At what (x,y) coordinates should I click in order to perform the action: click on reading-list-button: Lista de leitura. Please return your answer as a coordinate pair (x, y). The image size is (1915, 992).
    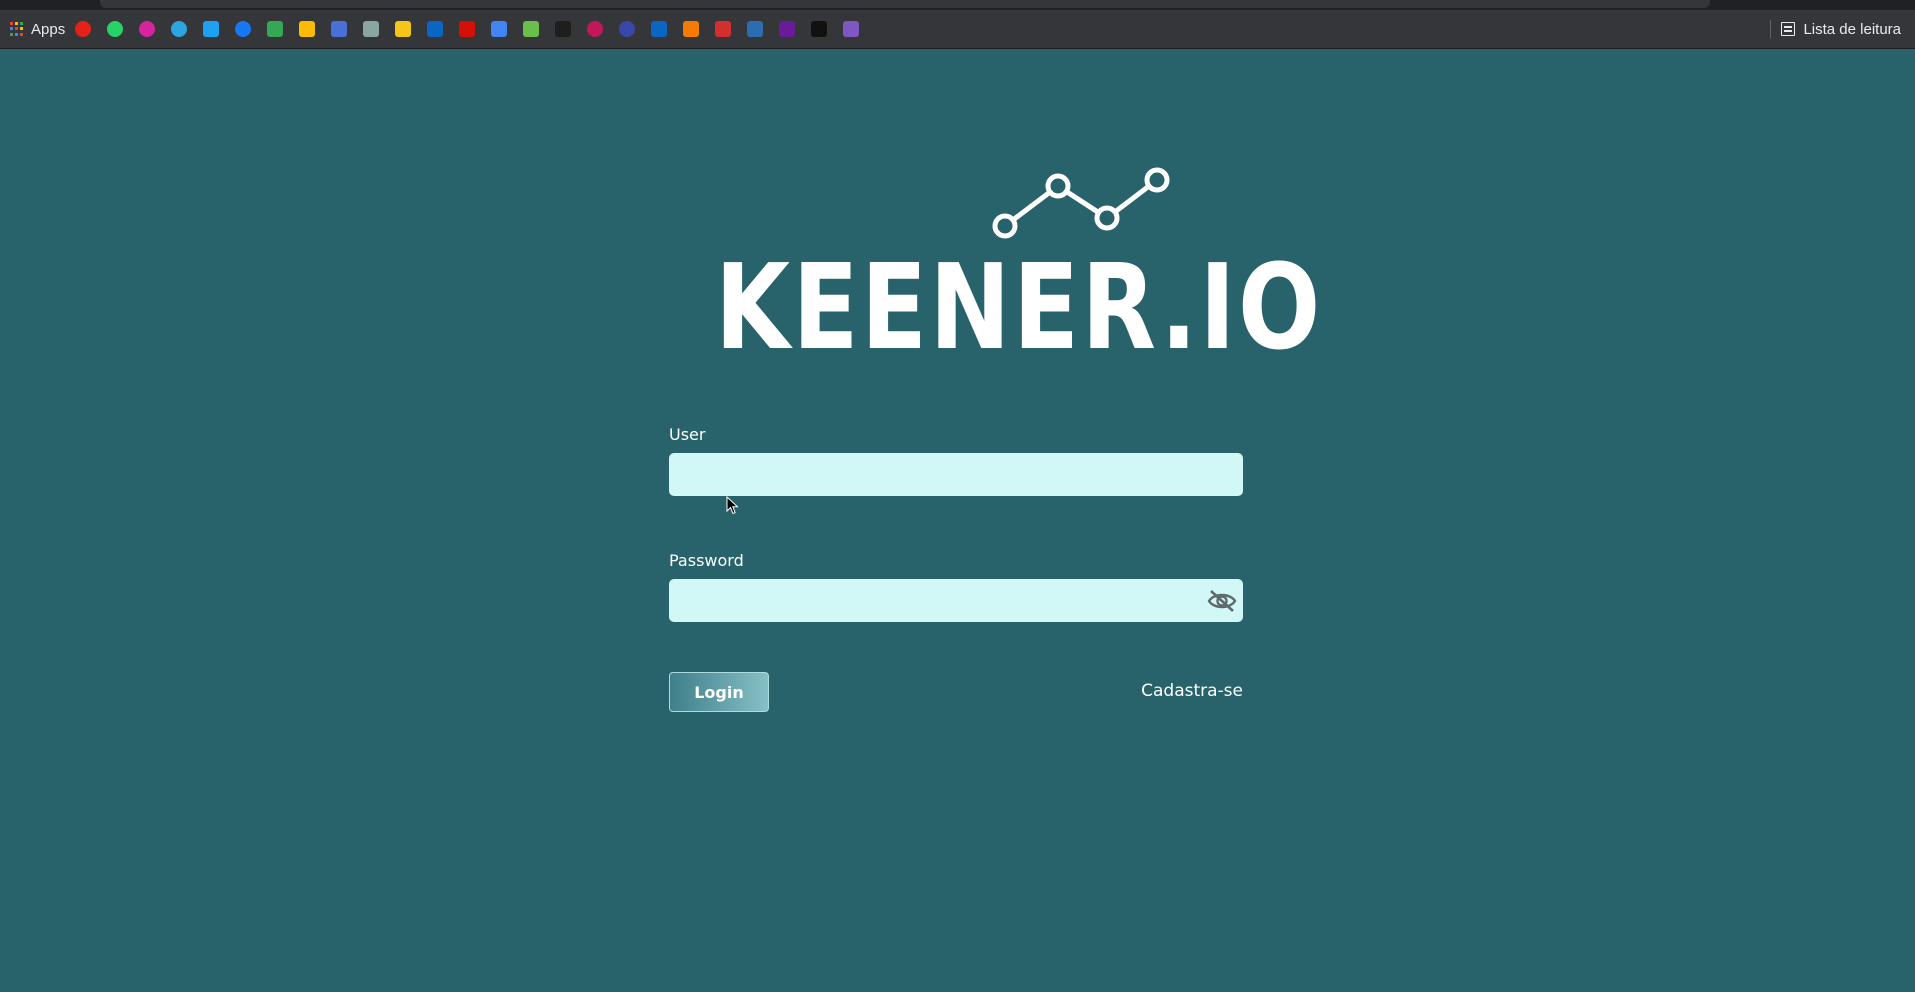
    Looking at the image, I should click on (1835, 29).